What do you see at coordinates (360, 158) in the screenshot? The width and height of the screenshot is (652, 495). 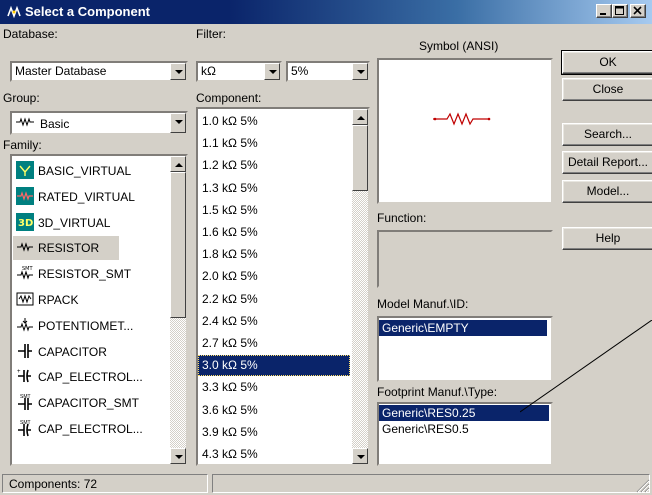 I see `component-scroll-thumb` at bounding box center [360, 158].